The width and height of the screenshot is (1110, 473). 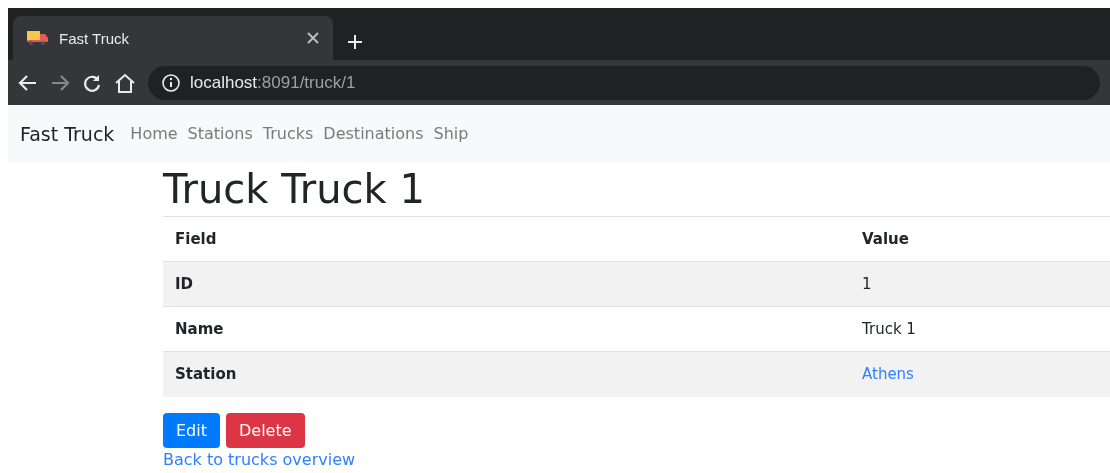 I want to click on nav-link: Destinations, so click(x=373, y=133).